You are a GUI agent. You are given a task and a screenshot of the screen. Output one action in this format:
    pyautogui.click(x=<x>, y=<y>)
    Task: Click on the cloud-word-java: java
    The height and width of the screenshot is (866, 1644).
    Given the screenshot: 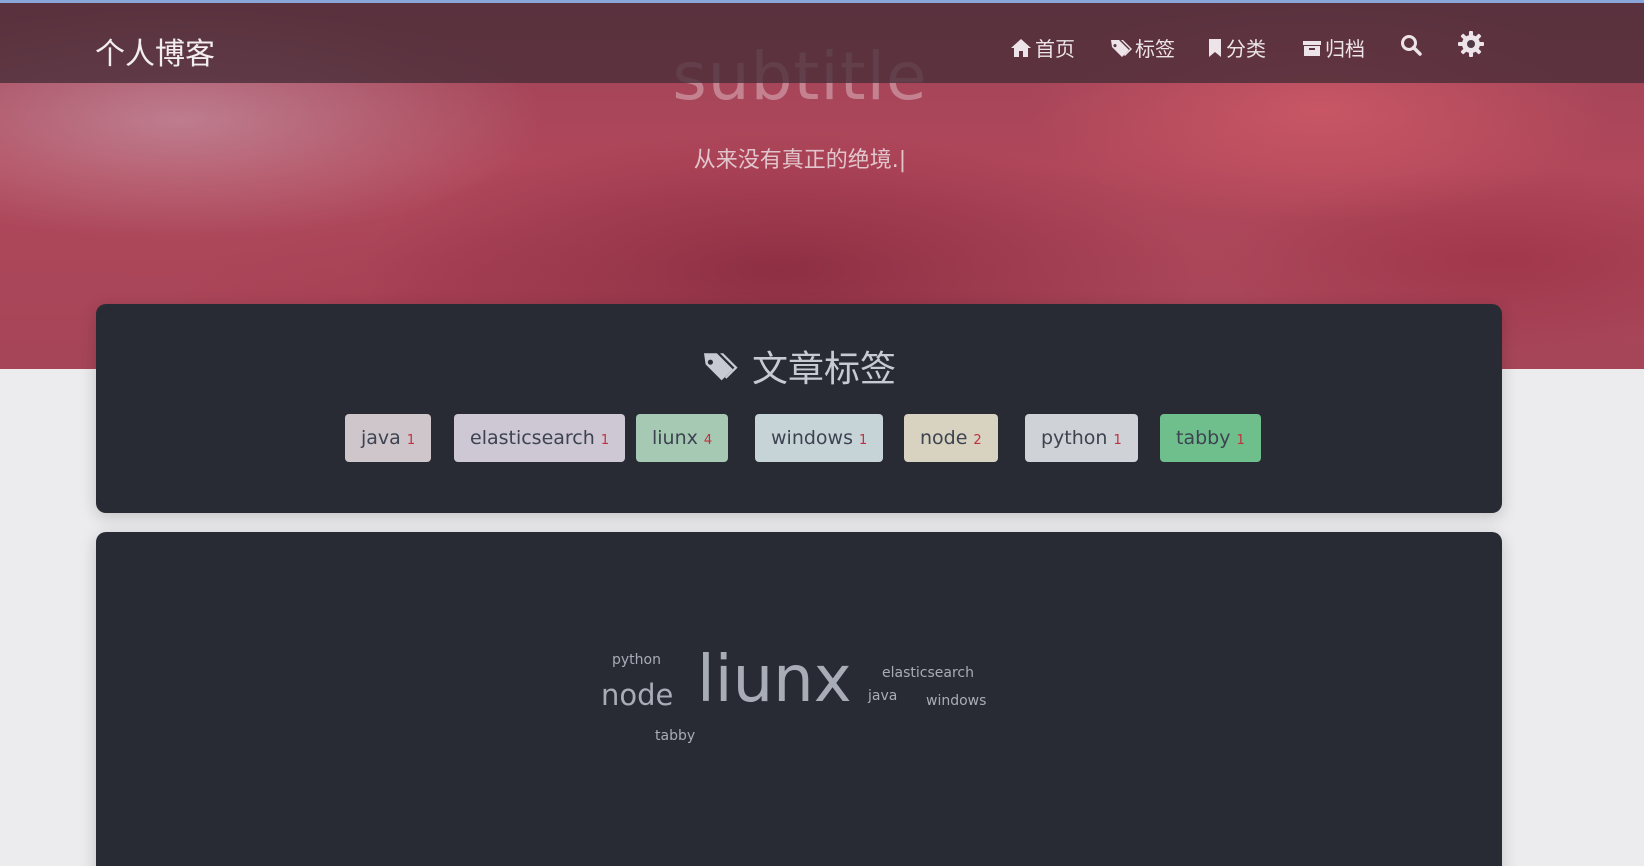 What is the action you would take?
    pyautogui.click(x=882, y=696)
    